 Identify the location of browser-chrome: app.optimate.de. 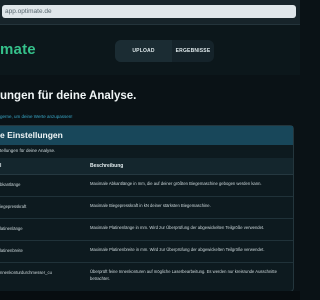
(150, 12).